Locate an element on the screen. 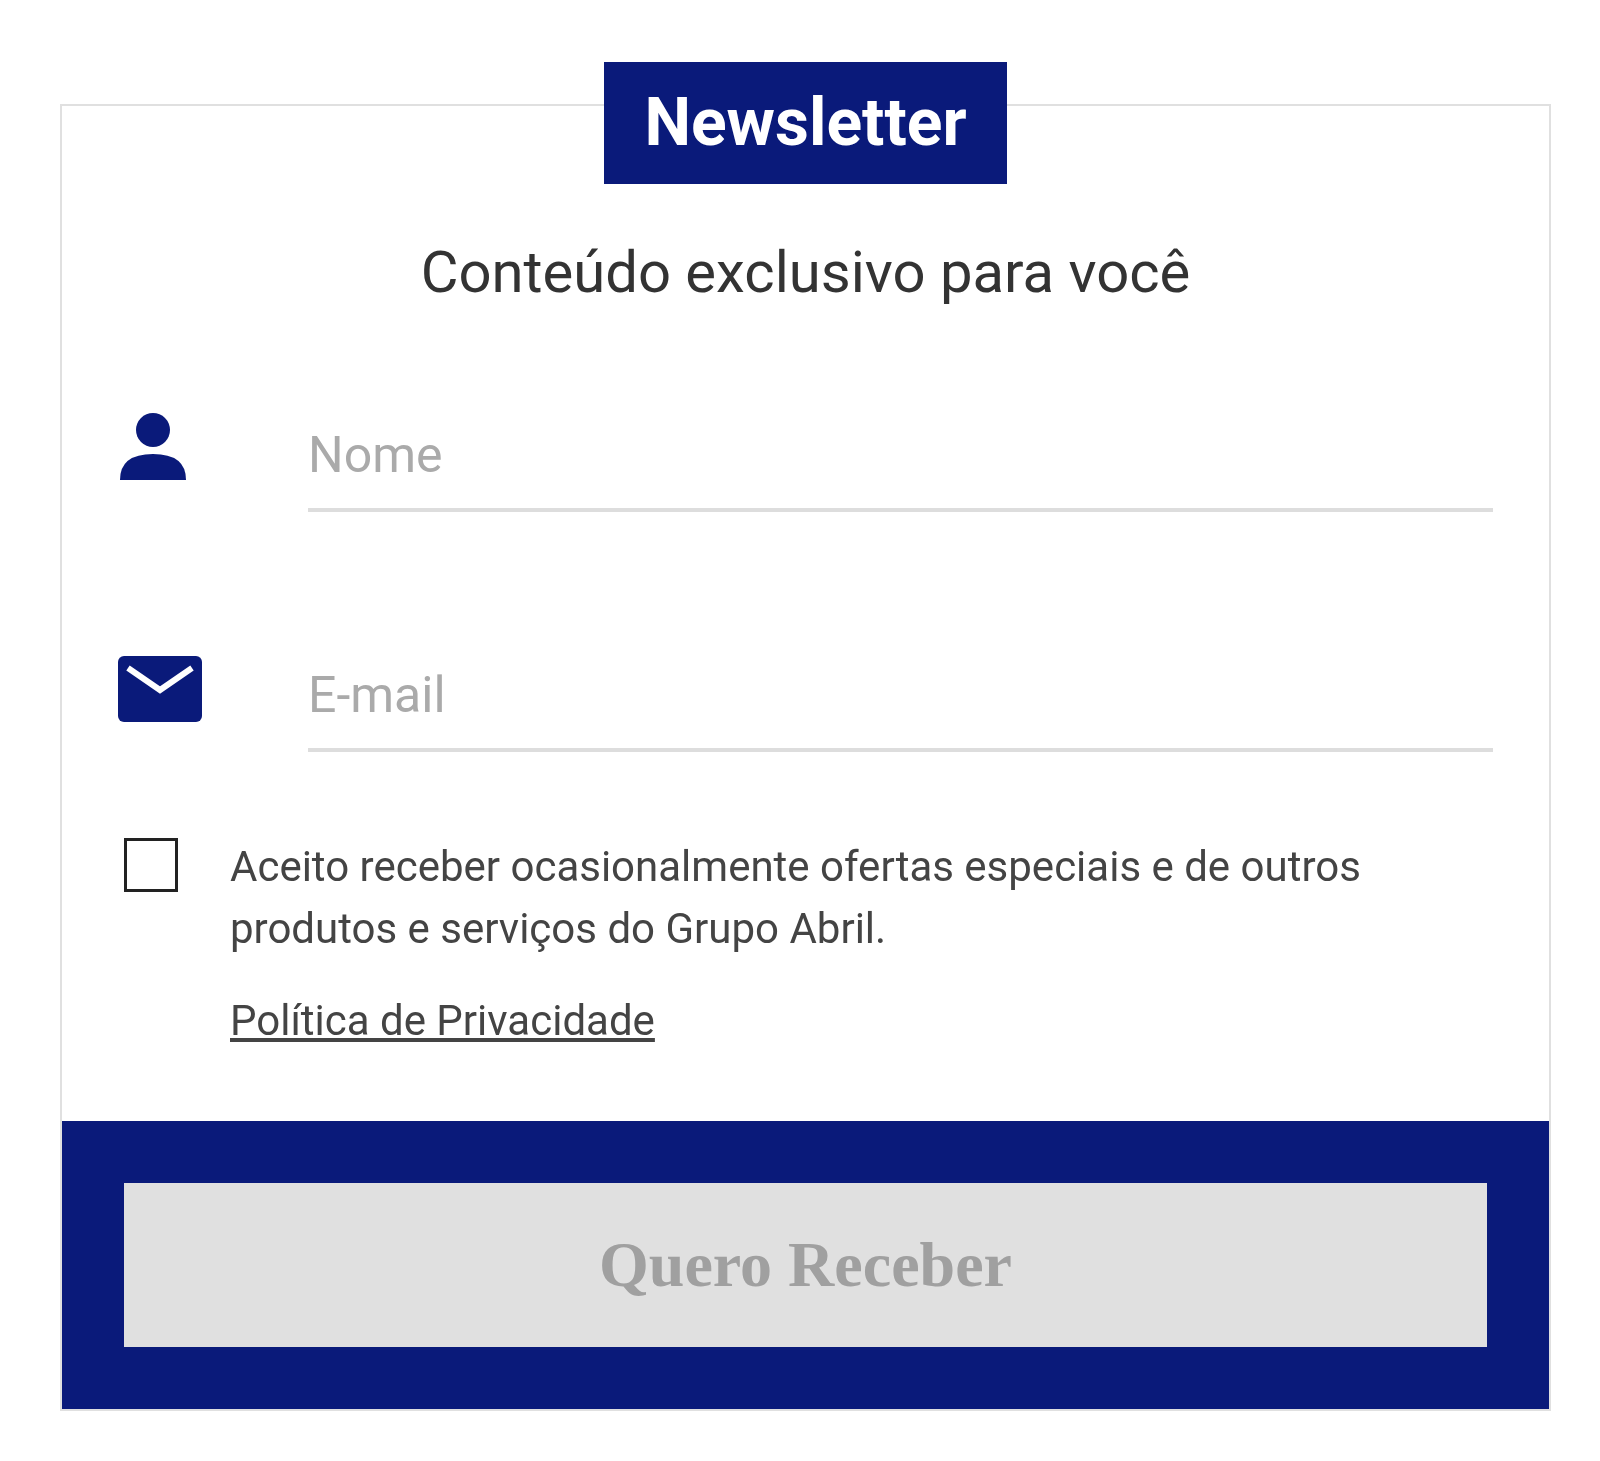 This screenshot has height=1461, width=1600. input-field: E-mail is located at coordinates (900, 697).